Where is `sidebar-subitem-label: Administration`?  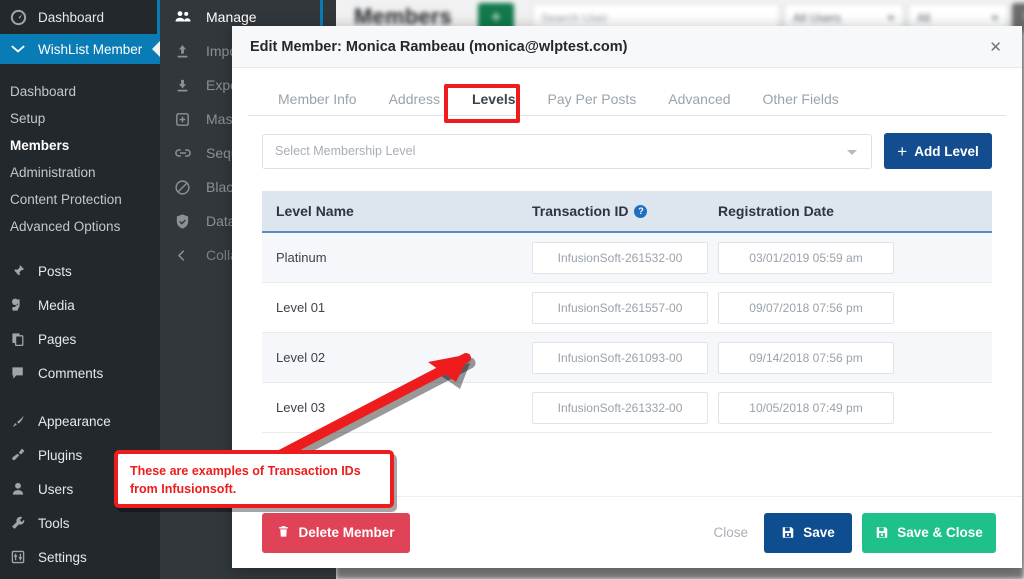
sidebar-subitem-label: Administration is located at coordinates (53, 172).